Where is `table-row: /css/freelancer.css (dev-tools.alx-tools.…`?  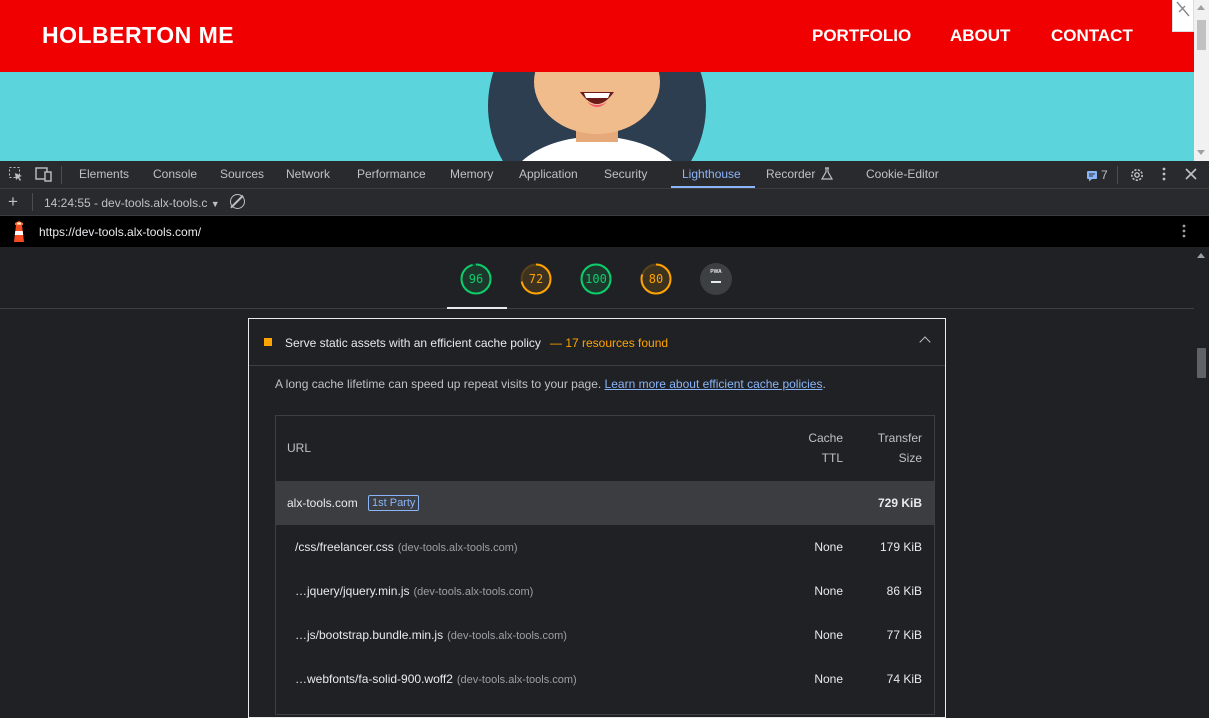 table-row: /css/freelancer.css (dev-tools.alx-tools.… is located at coordinates (605, 547).